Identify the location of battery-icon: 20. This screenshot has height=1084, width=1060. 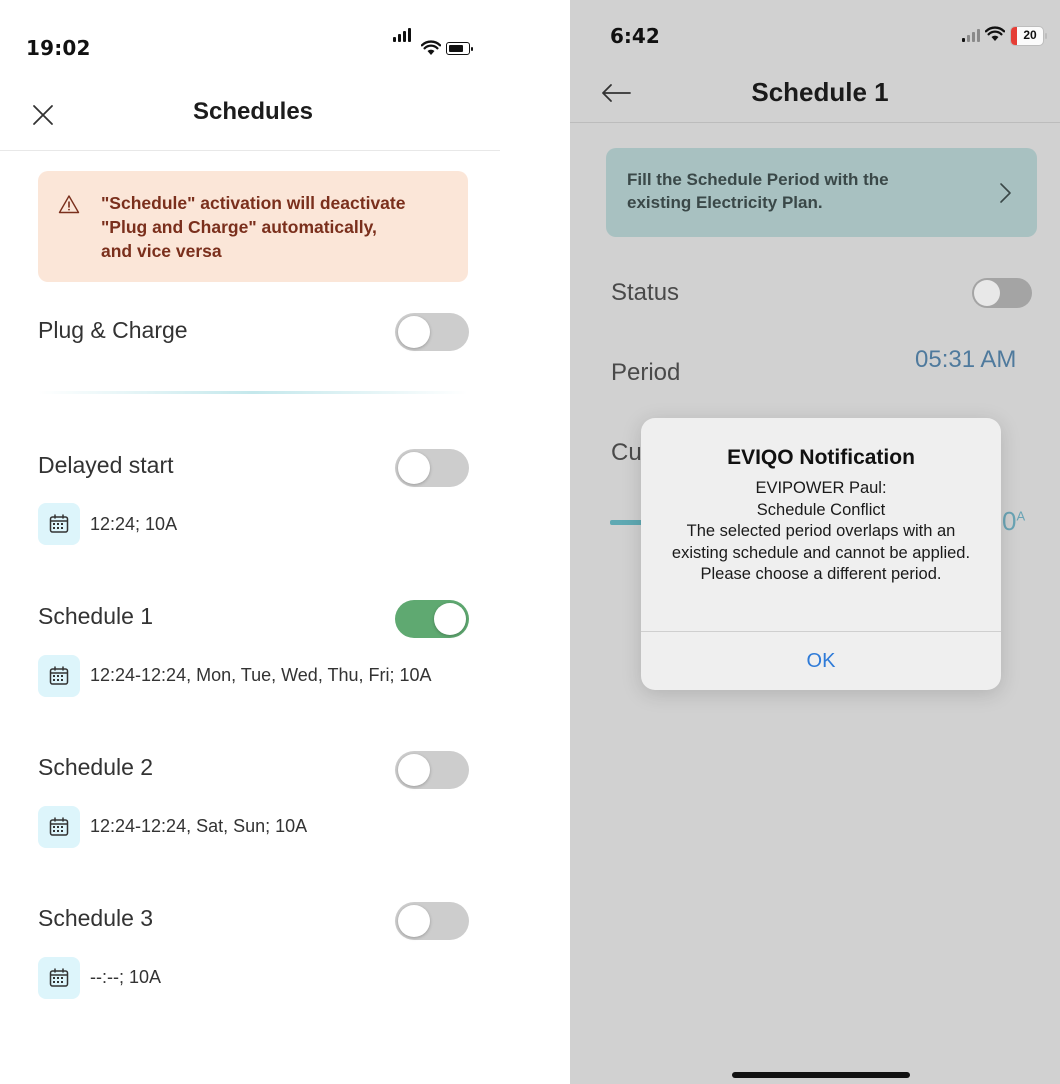
(1028, 36).